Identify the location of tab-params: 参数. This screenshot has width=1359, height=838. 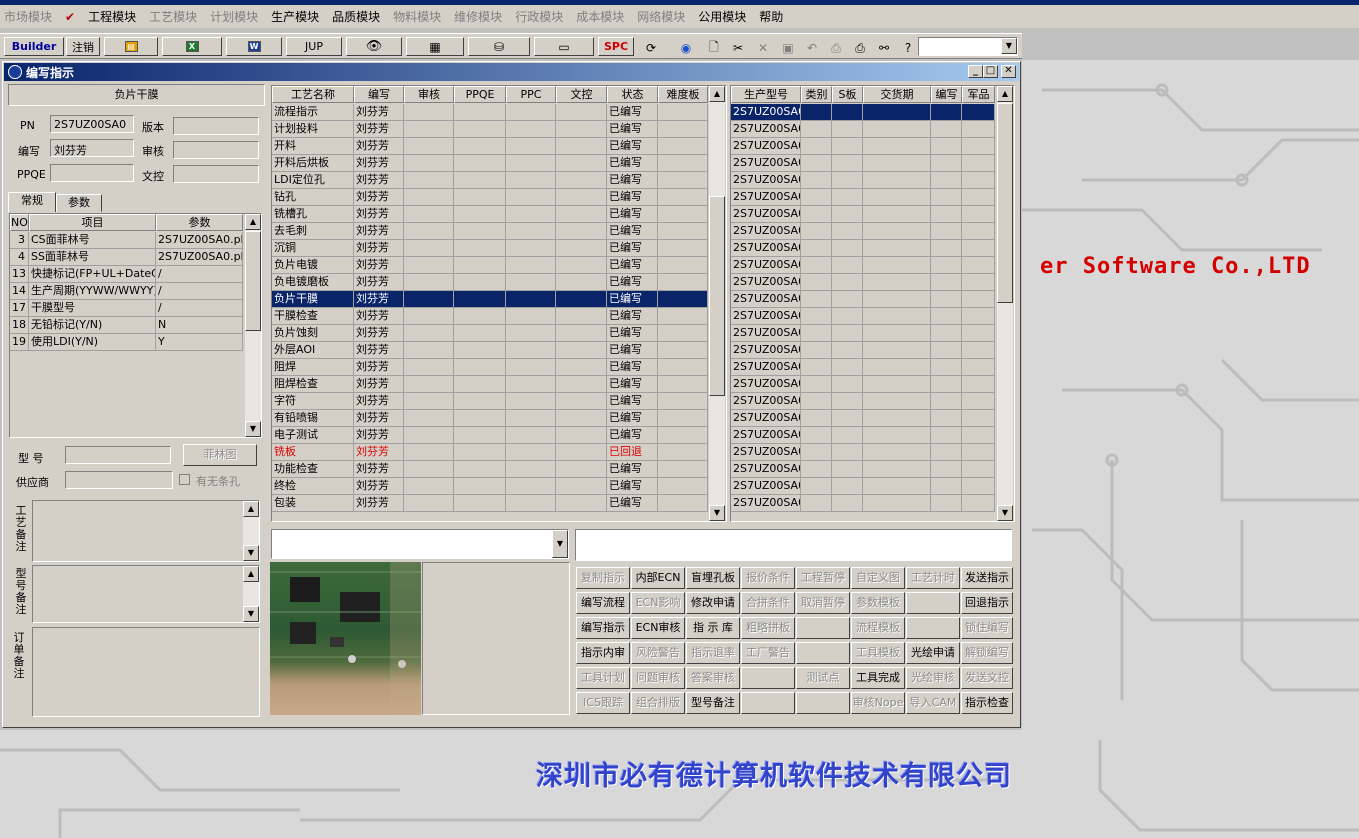
(79, 203).